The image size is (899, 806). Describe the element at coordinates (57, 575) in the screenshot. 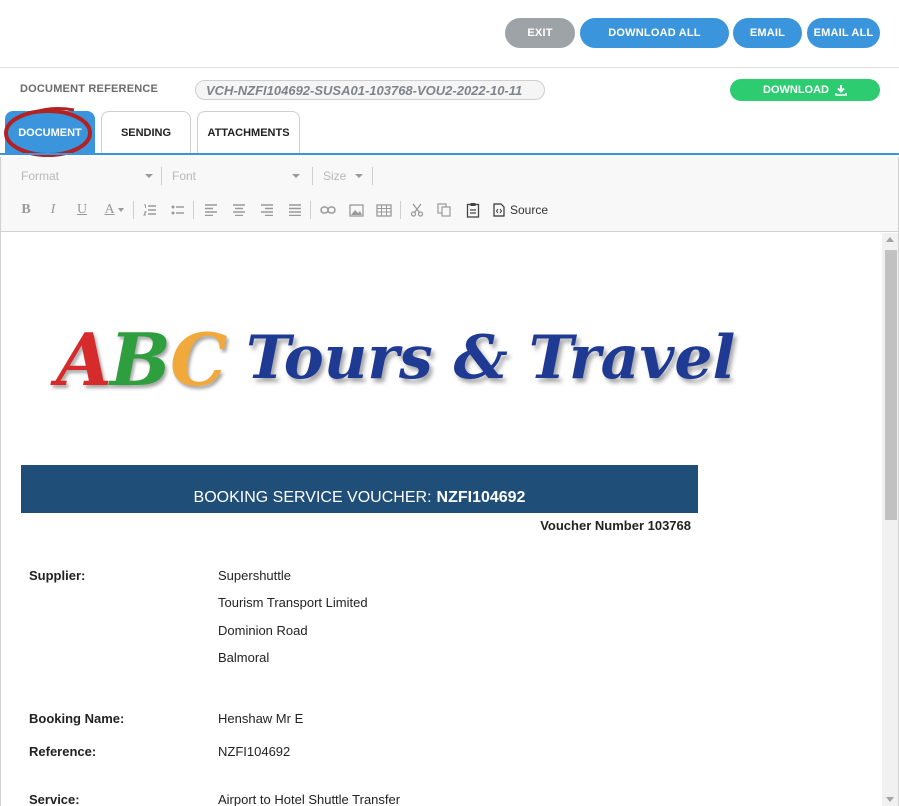

I see `supplier-label: Supplier:` at that location.